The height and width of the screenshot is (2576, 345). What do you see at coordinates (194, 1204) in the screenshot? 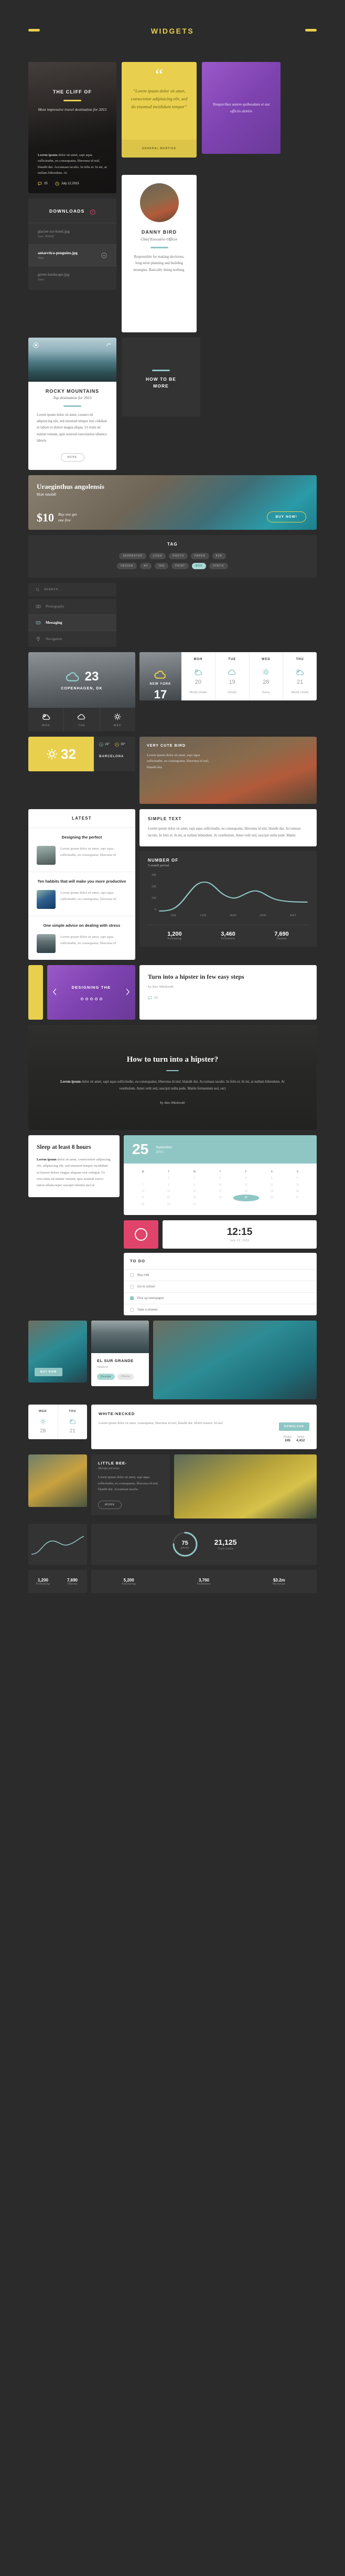
I see `calendar-cell: 30` at bounding box center [194, 1204].